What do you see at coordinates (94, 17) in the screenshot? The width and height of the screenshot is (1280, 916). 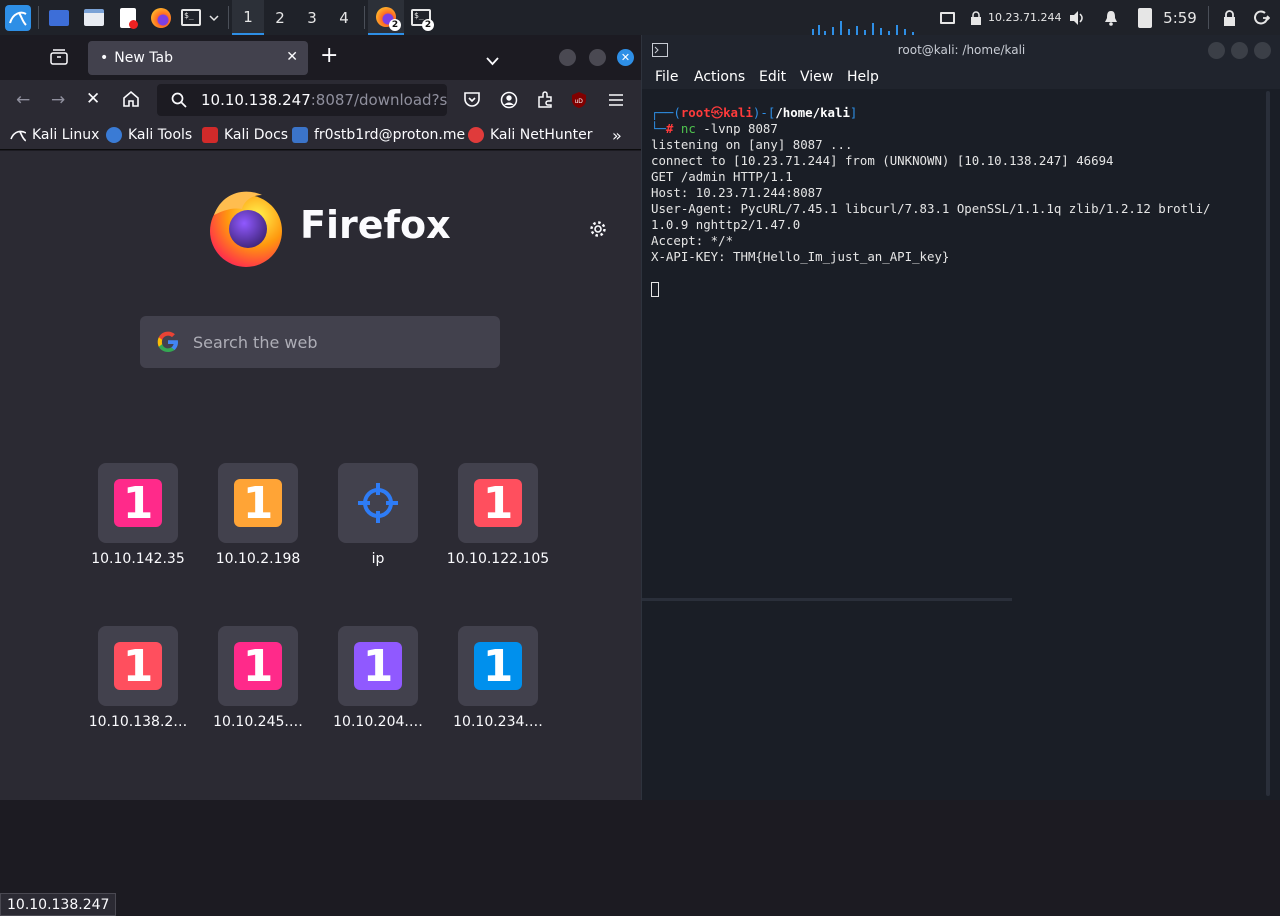 I see `file-manager-icon` at bounding box center [94, 17].